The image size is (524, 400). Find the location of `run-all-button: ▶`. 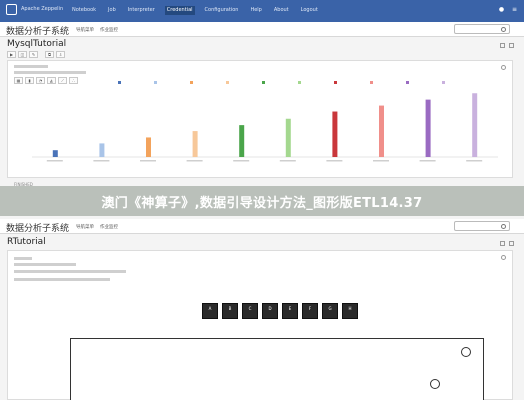

run-all-button: ▶ is located at coordinates (11, 54).